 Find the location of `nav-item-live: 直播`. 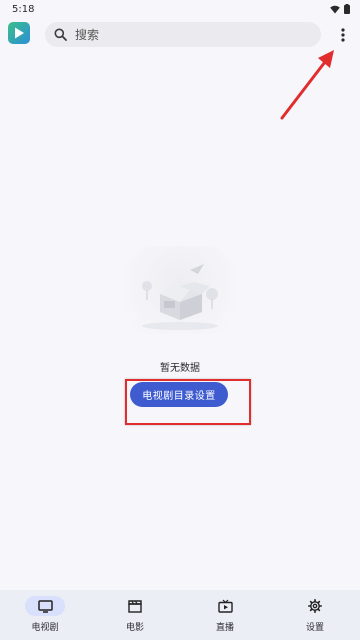

nav-item-live: 直播 is located at coordinates (225, 615).